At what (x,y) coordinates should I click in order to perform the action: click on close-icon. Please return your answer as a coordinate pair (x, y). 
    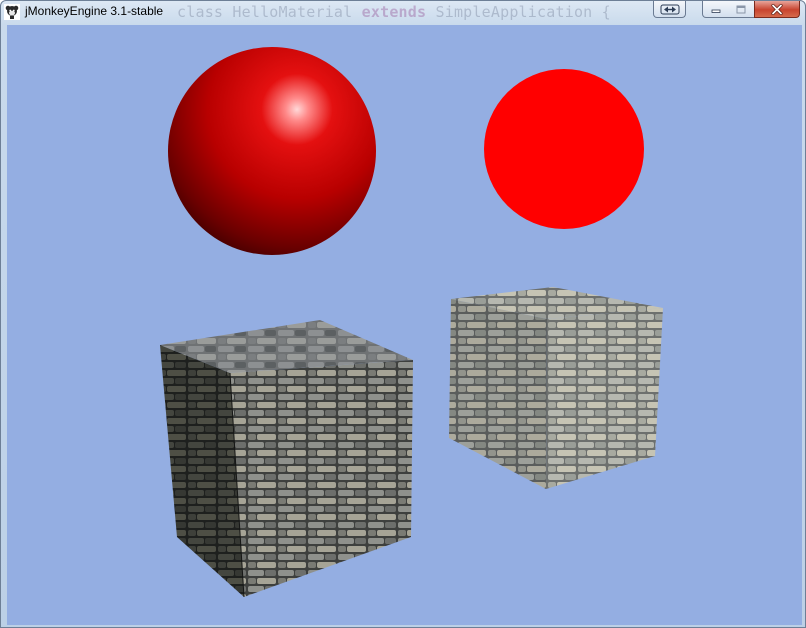
    Looking at the image, I should click on (777, 9).